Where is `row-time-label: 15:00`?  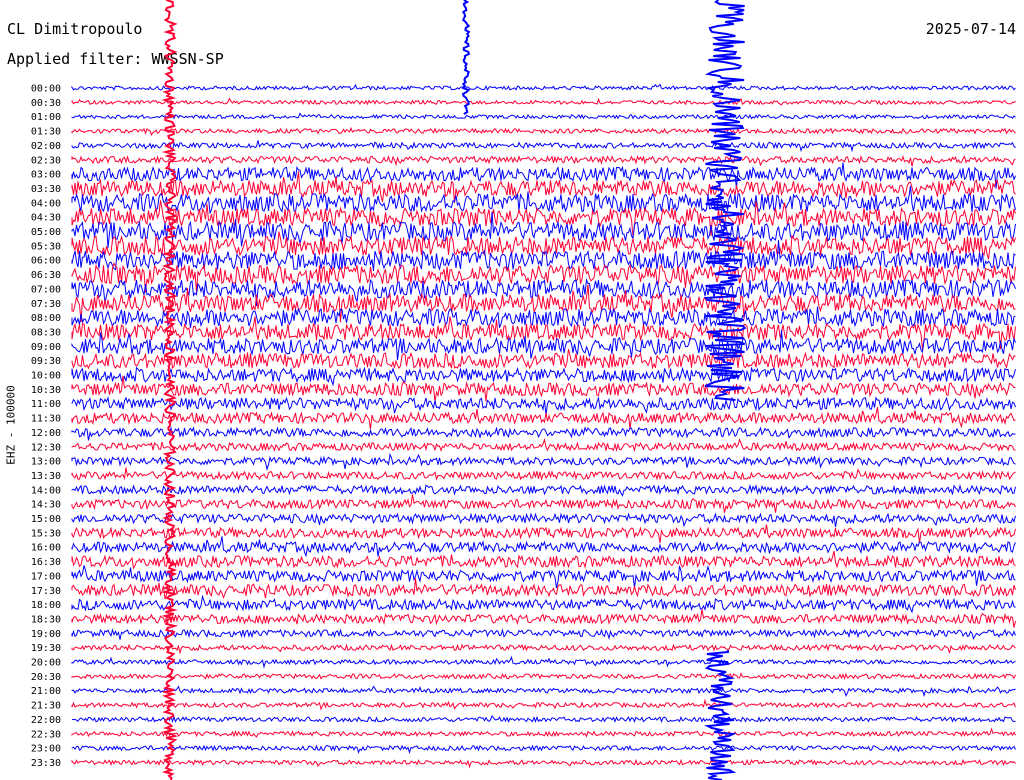 row-time-label: 15:00 is located at coordinates (46, 519).